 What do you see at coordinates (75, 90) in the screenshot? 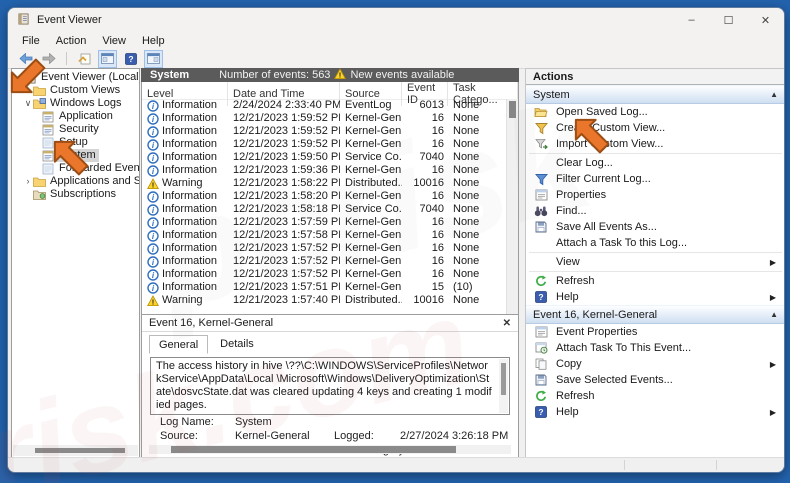
I see `sidebar-item-custom-views: › Custom Views` at bounding box center [75, 90].